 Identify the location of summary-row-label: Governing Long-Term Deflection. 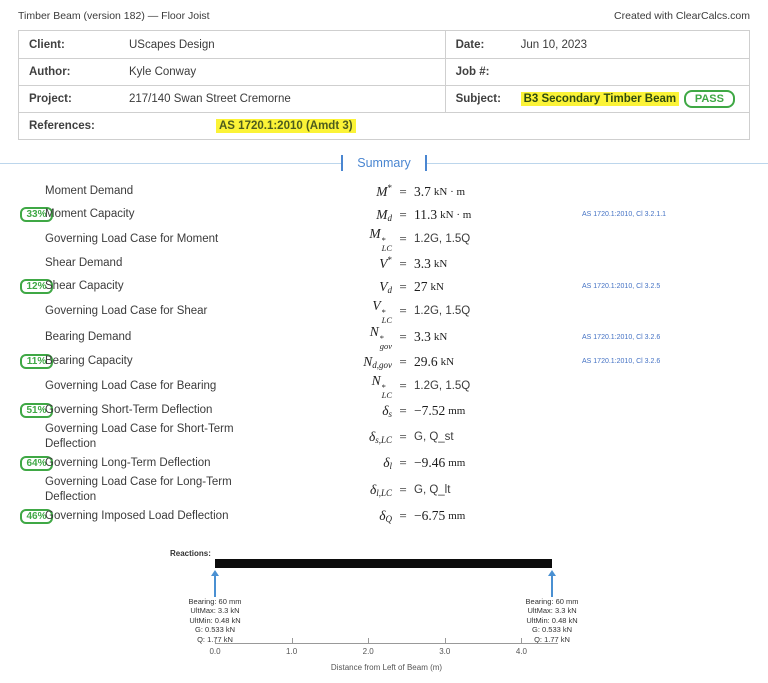
(128, 462).